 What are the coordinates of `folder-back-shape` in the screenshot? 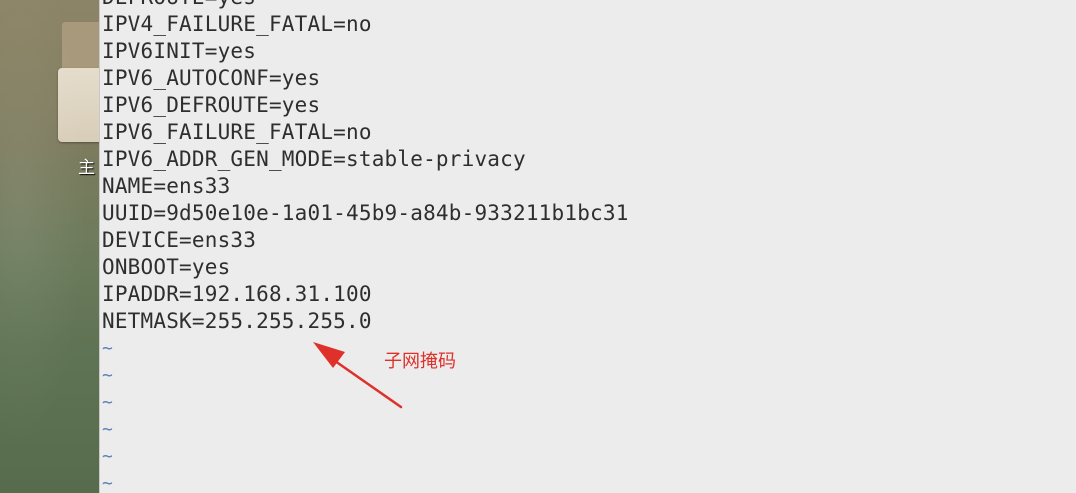 It's located at (82, 47).